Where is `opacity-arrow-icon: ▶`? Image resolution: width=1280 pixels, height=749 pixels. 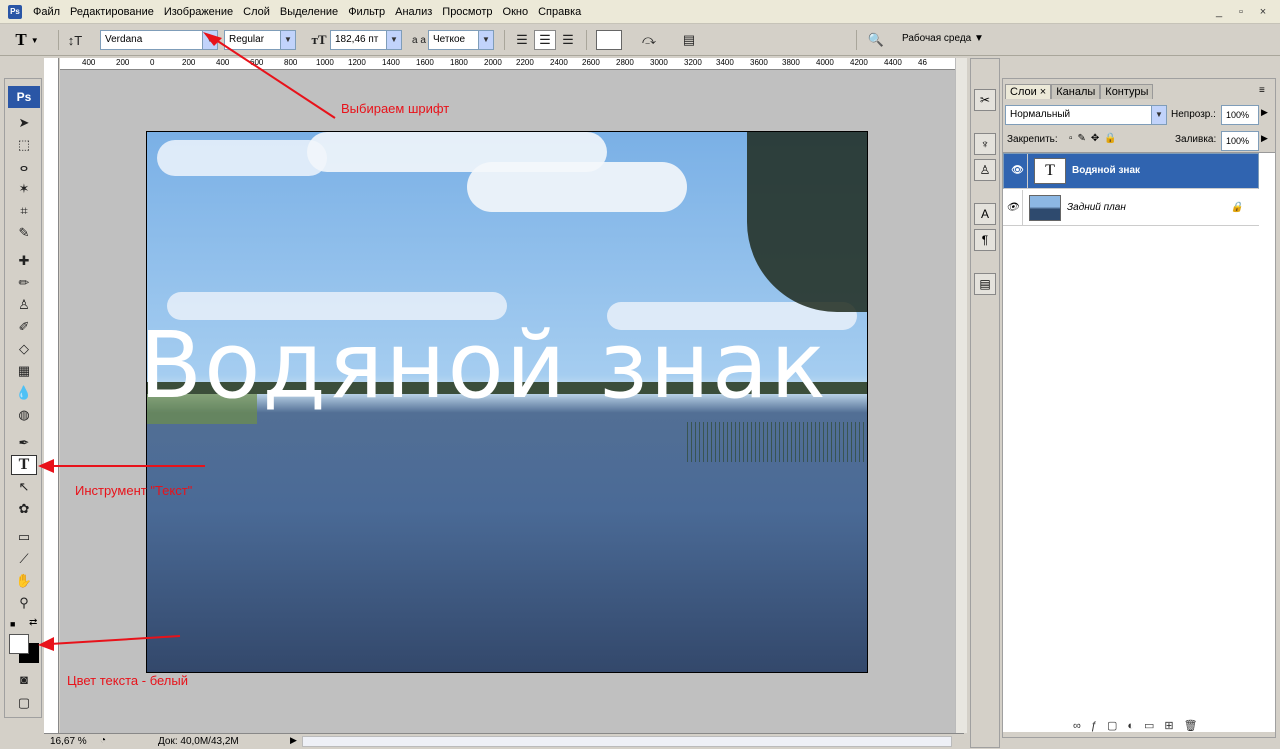 opacity-arrow-icon: ▶ is located at coordinates (1264, 112).